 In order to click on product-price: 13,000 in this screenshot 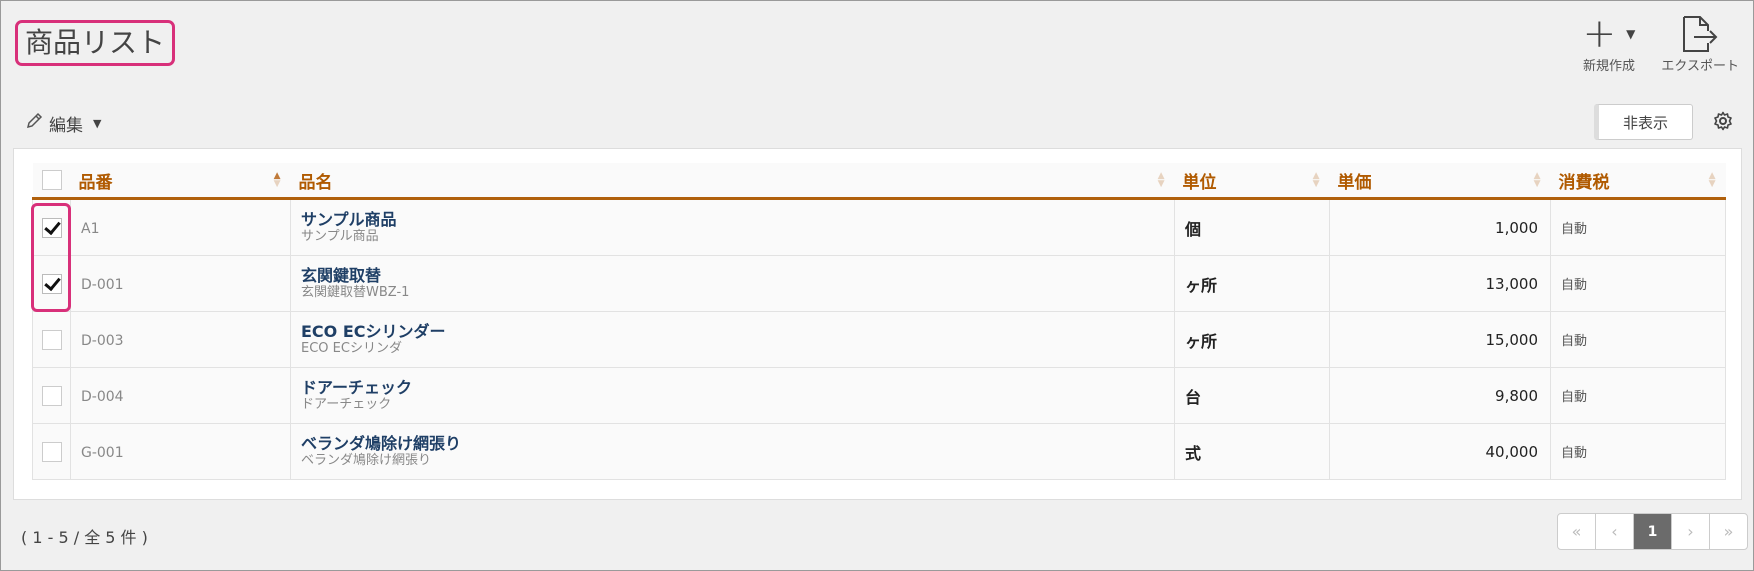, I will do `click(1512, 283)`.